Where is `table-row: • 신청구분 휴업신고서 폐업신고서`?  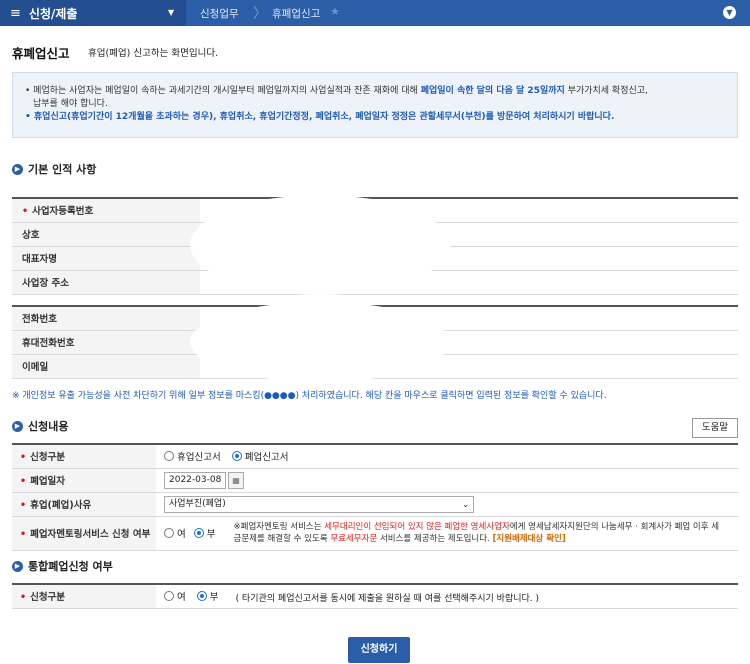
table-row: • 신청구분 휴업신고서 폐업신고서 is located at coordinates (375, 456).